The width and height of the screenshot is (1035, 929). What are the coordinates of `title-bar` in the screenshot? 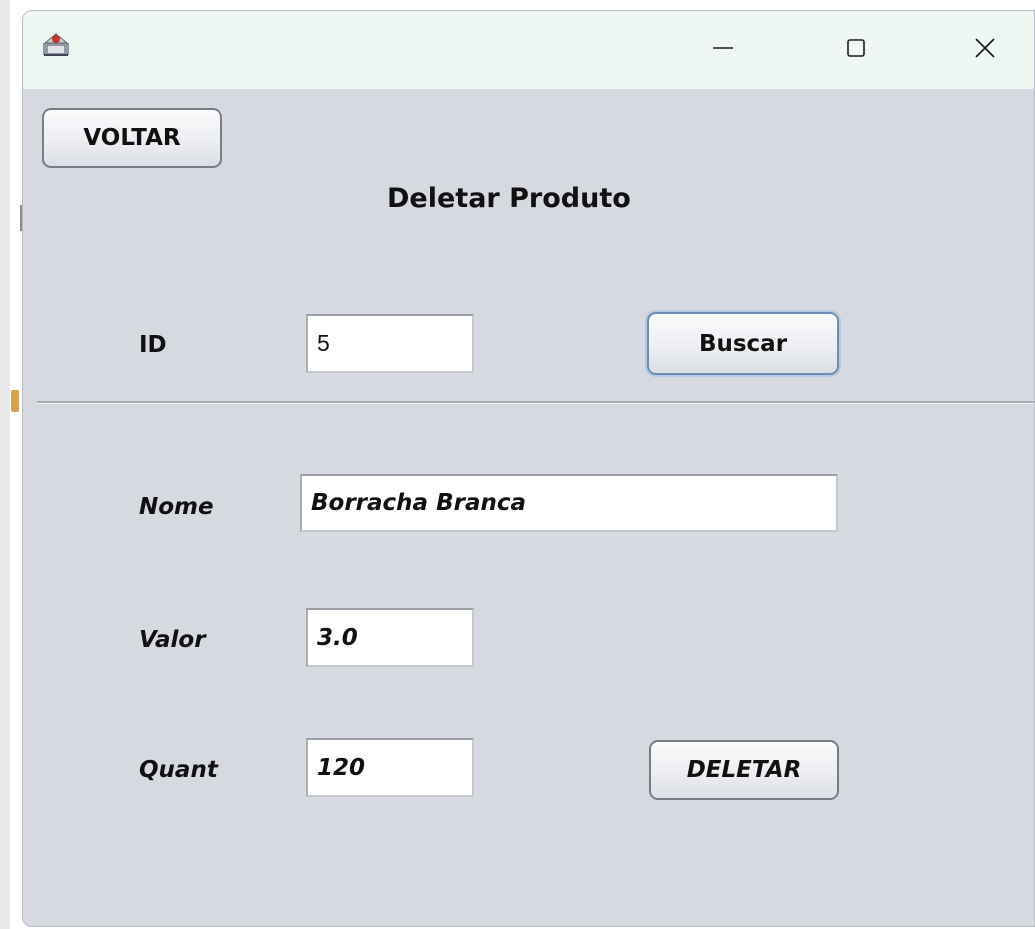 It's located at (528, 50).